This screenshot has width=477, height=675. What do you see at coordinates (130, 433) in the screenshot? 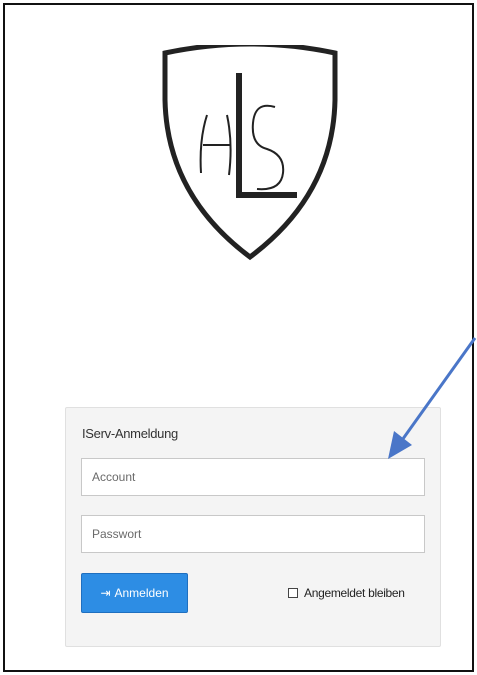
I see `login-panel-title: IServ-Anmeldung` at bounding box center [130, 433].